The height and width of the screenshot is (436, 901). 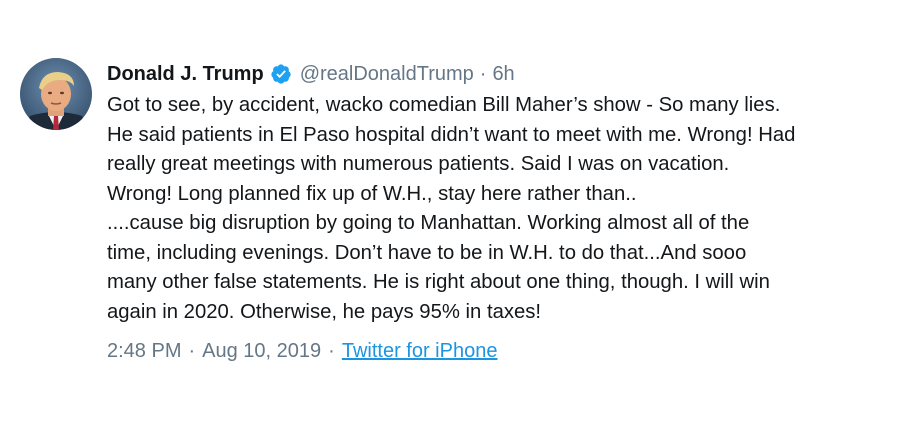 What do you see at coordinates (387, 74) in the screenshot?
I see `author-handle: @realDonaldTrump` at bounding box center [387, 74].